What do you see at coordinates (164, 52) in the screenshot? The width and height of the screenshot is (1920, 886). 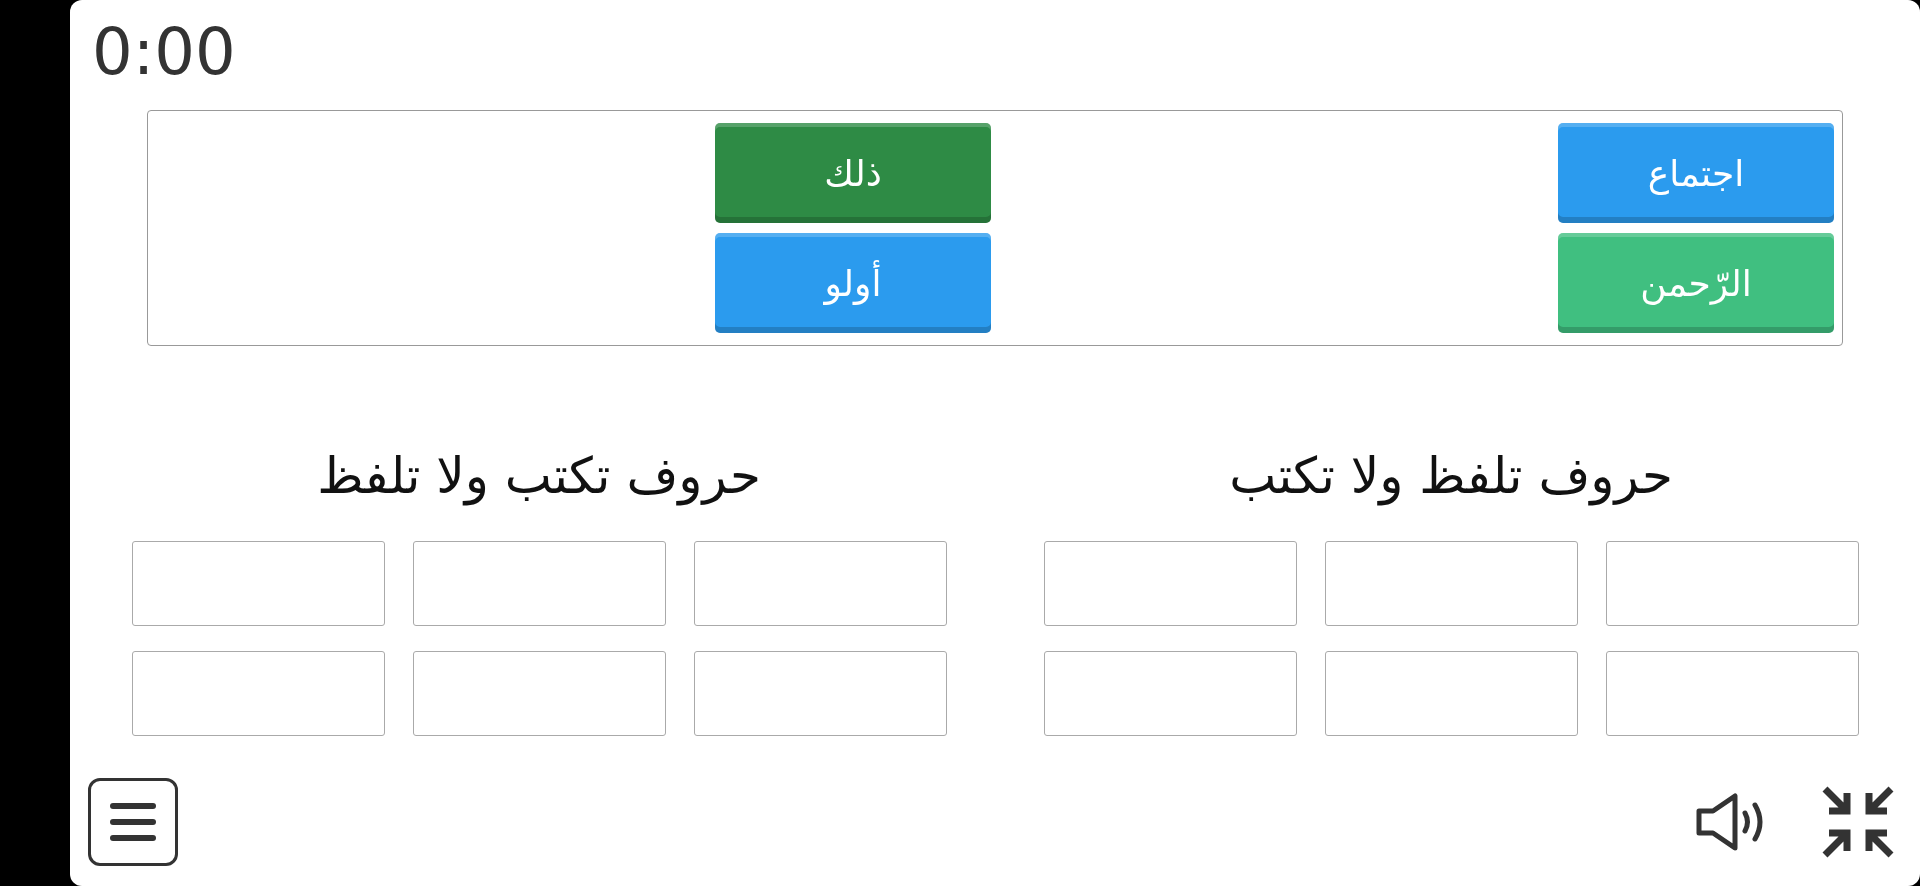 I see `timer: 0:00` at bounding box center [164, 52].